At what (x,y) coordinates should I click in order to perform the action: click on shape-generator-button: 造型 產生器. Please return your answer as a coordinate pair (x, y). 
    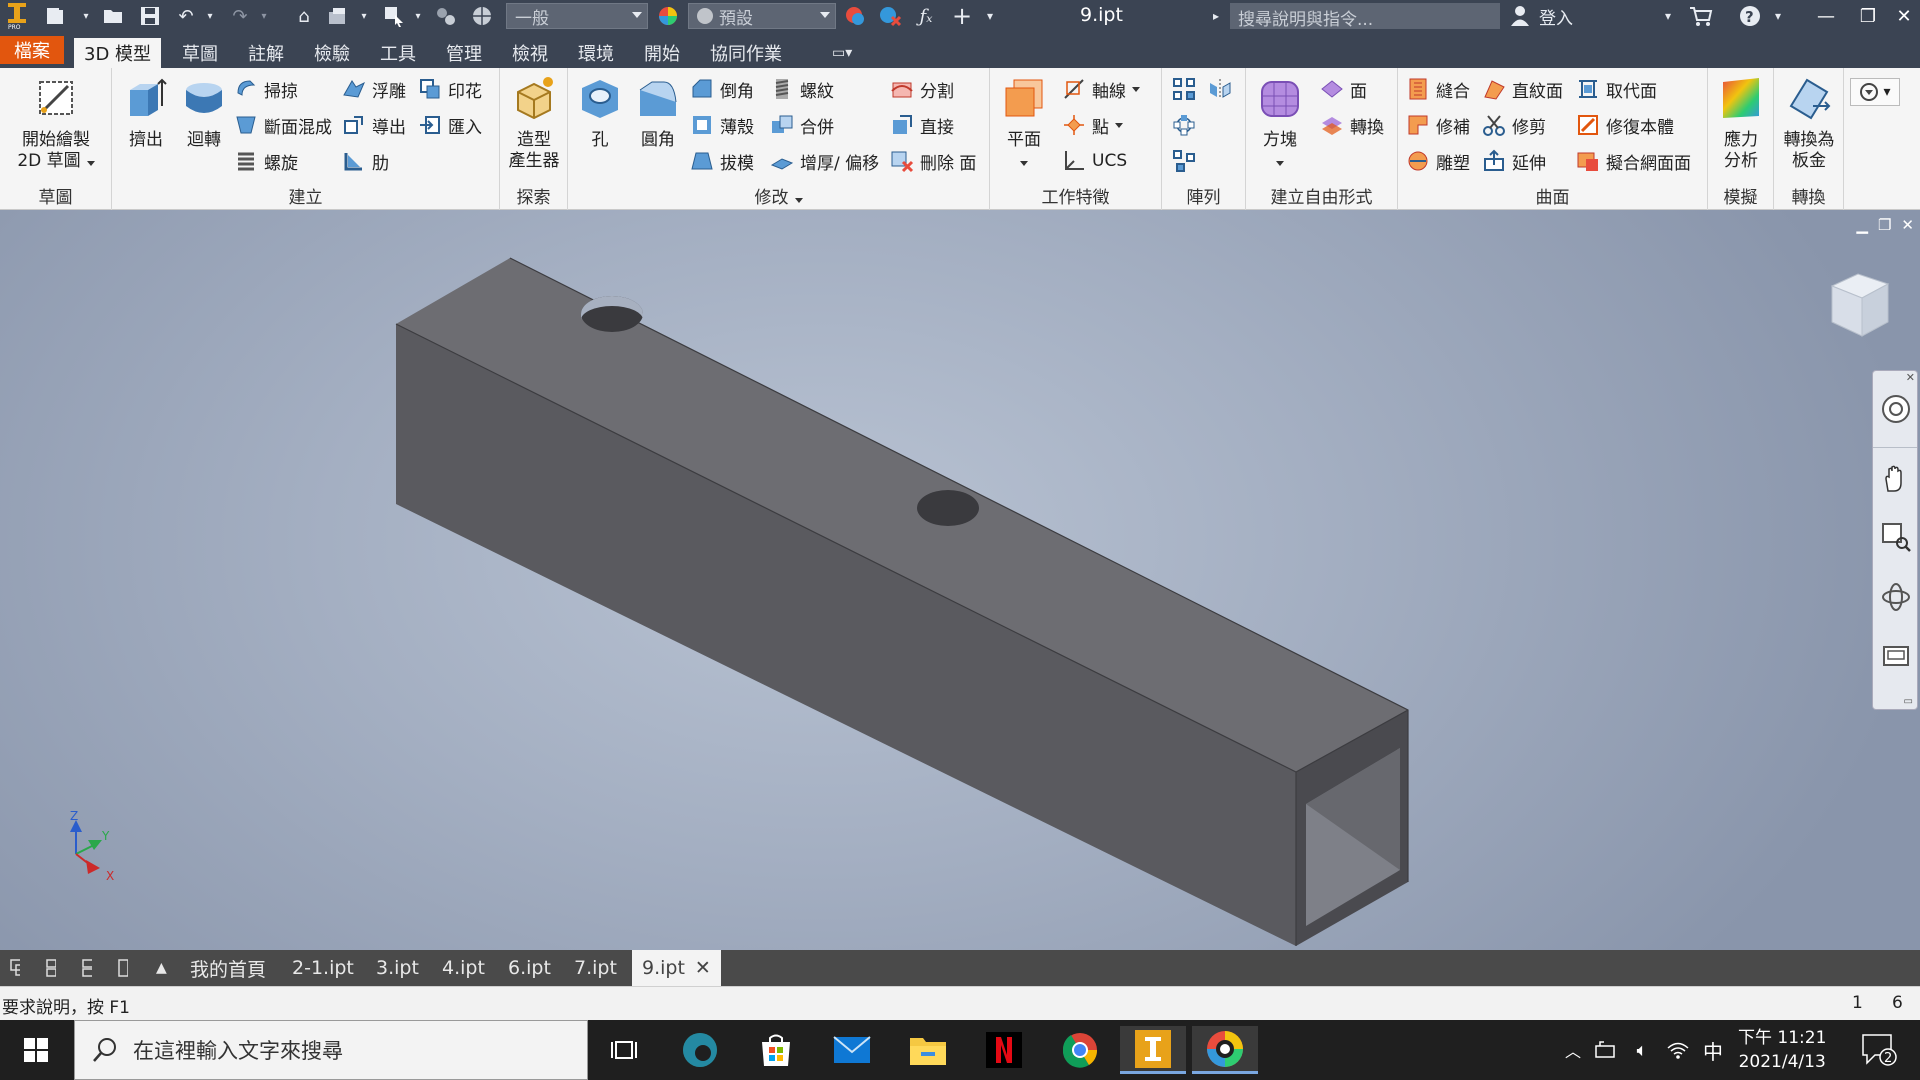
    Looking at the image, I should click on (534, 124).